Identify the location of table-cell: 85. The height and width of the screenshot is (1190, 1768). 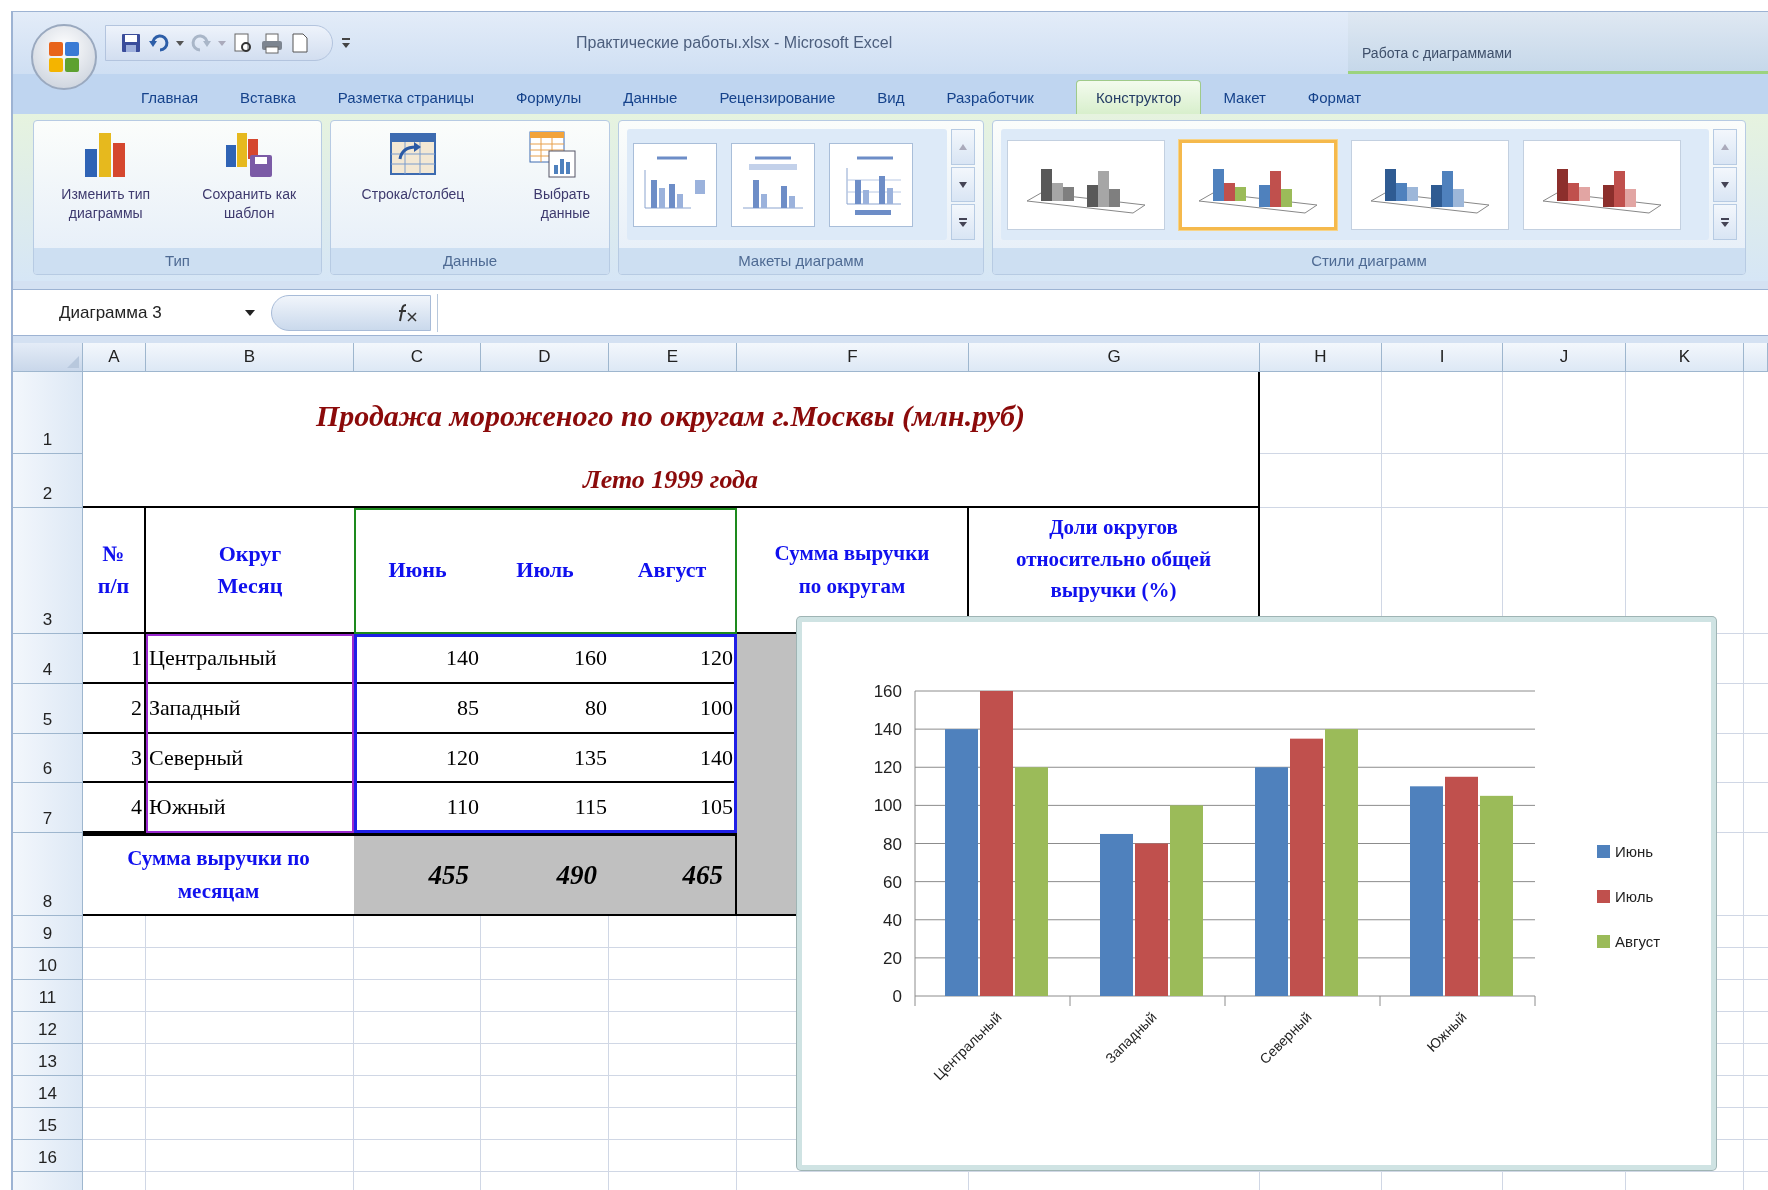
(417, 709).